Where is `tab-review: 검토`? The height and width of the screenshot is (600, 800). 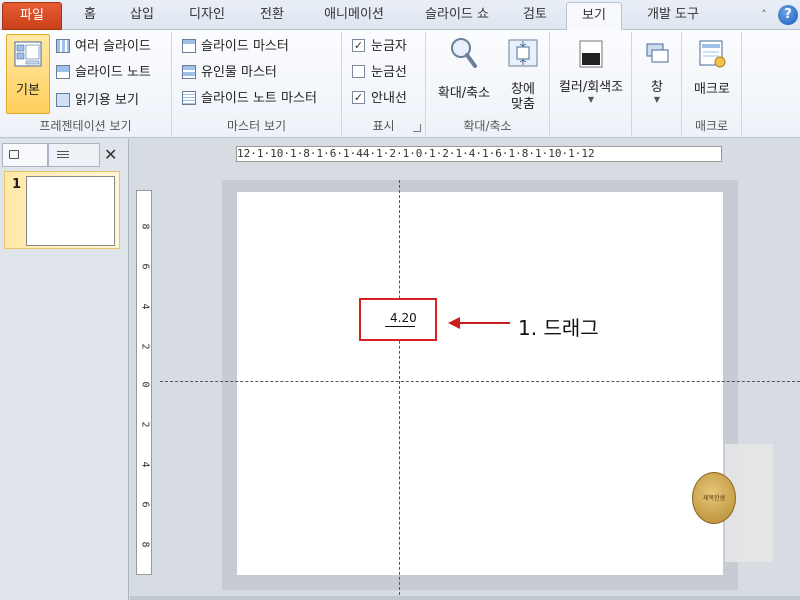 tab-review: 검토 is located at coordinates (535, 16).